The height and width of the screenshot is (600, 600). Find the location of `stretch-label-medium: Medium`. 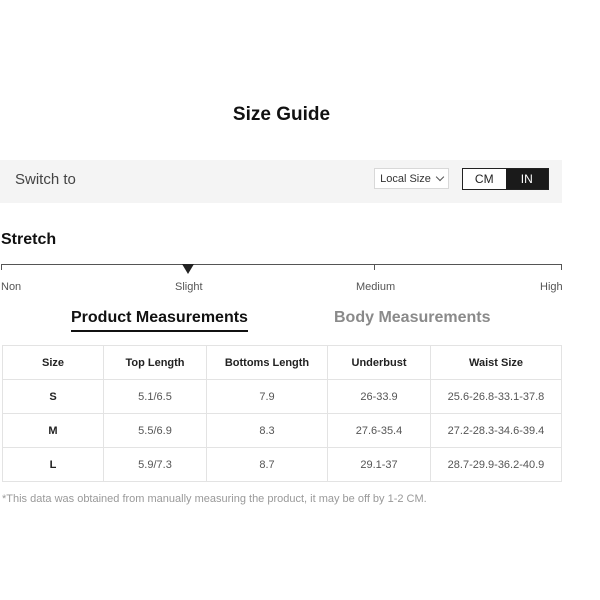

stretch-label-medium: Medium is located at coordinates (376, 287).